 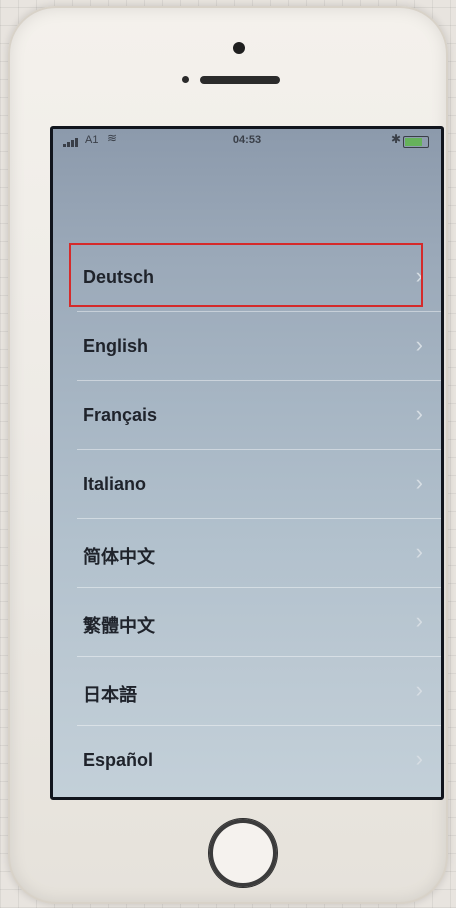 I want to click on speaker-grille, so click(x=240, y=80).